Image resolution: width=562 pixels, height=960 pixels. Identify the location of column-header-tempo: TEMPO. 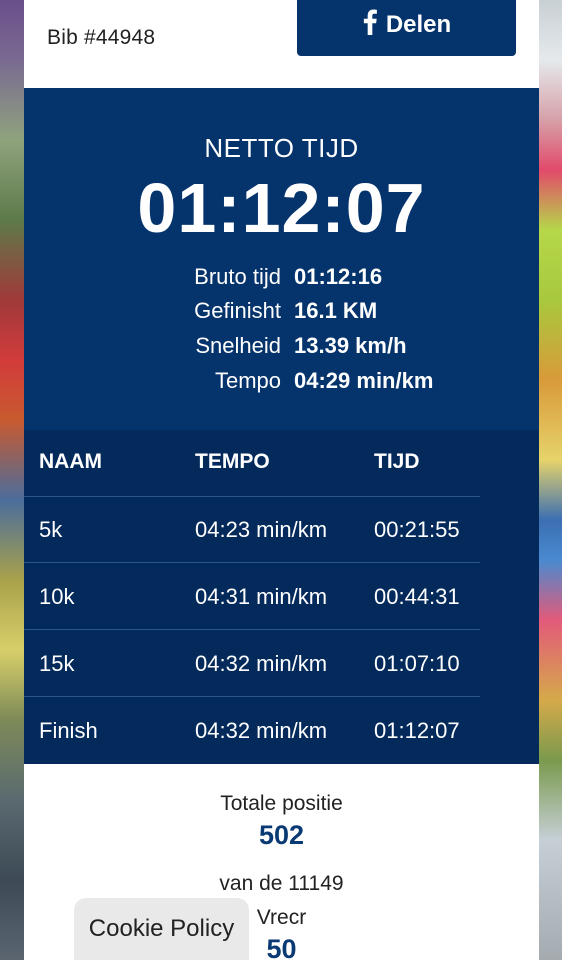
(232, 461).